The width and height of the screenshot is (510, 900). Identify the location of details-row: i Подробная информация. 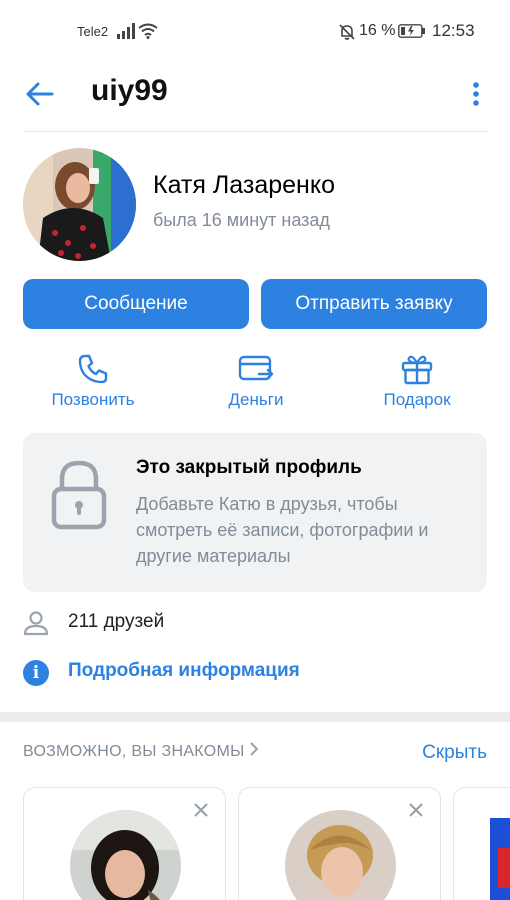
(255, 672).